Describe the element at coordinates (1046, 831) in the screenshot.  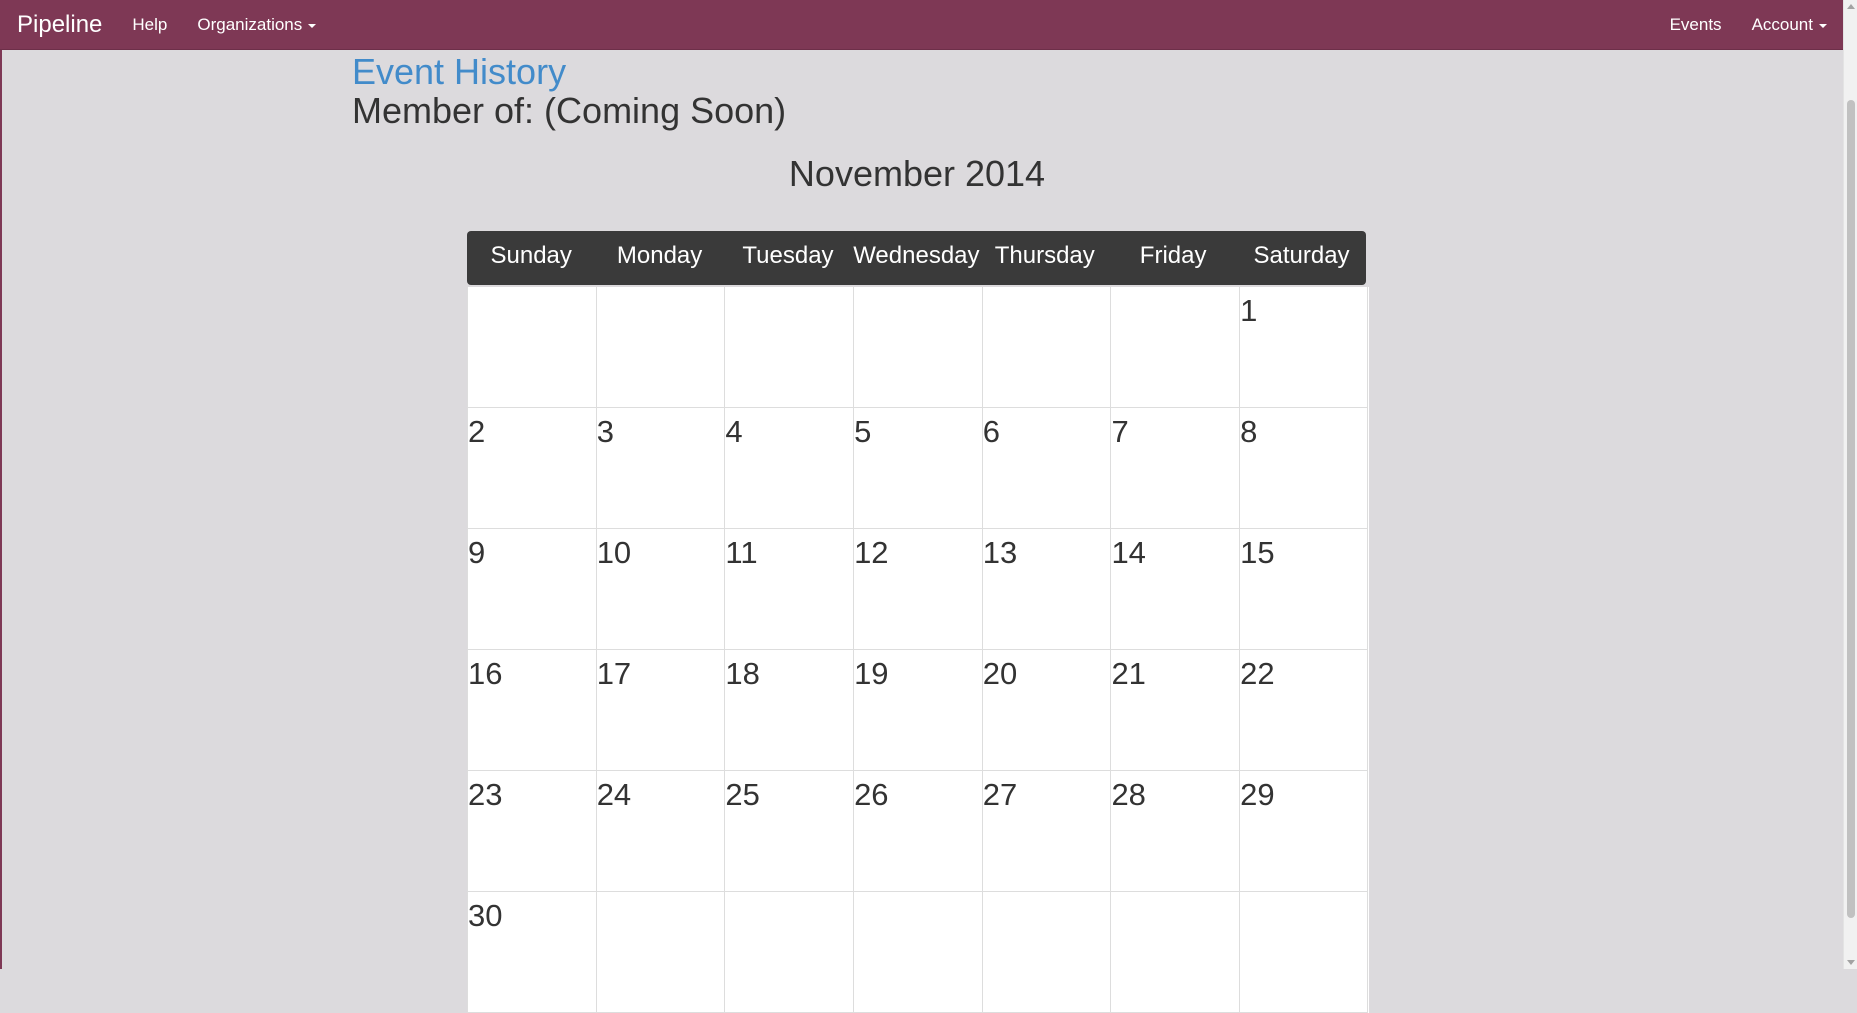
I see `calendar-day-27: 27` at that location.